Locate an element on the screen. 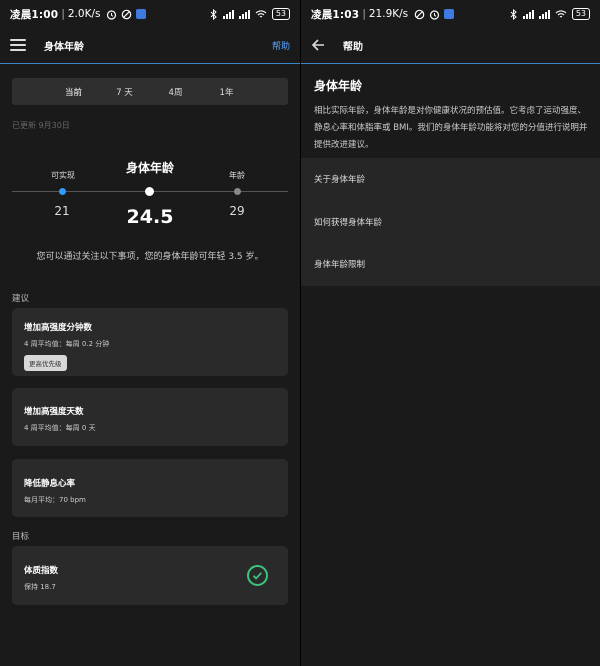 The image size is (600, 666). goal-card: 体质指数 保持 18.7 is located at coordinates (150, 575).